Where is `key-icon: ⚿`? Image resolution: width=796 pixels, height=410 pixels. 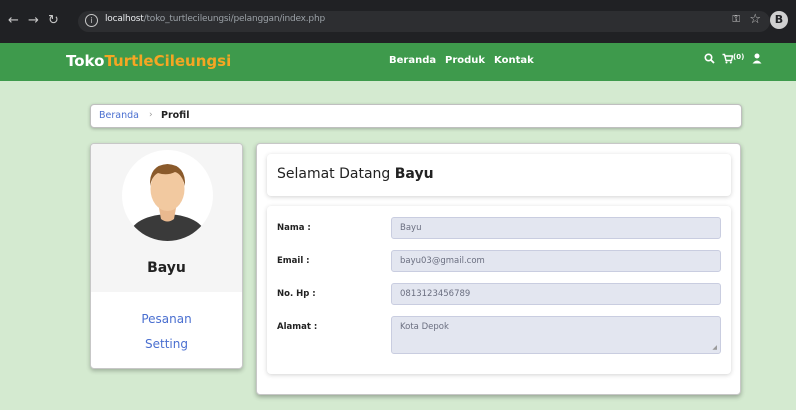 key-icon: ⚿ is located at coordinates (736, 19).